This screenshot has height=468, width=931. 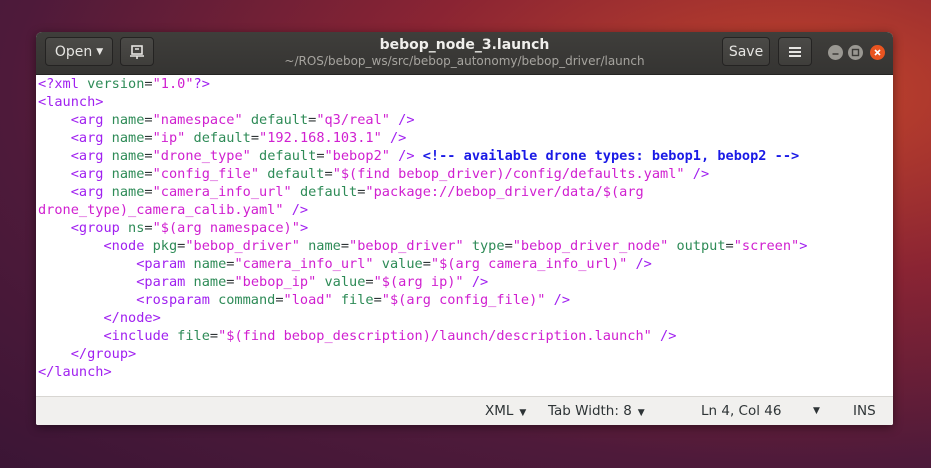 I want to click on pin-document-button, so click(x=137, y=51).